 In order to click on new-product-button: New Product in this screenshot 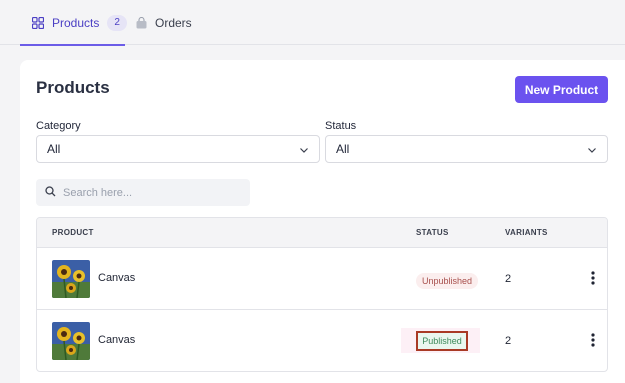, I will do `click(561, 89)`.